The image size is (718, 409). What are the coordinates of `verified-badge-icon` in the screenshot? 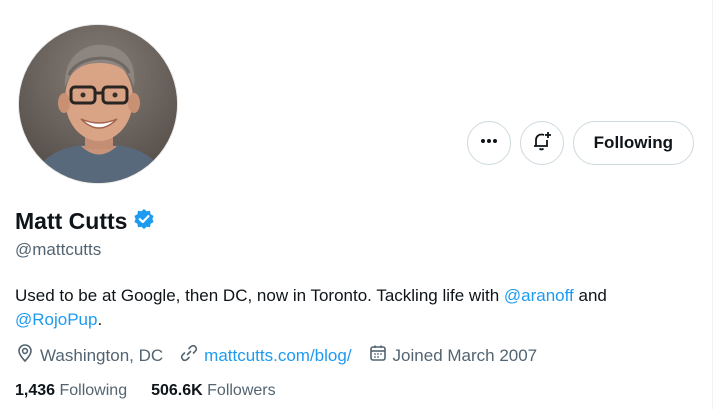 It's located at (144, 221).